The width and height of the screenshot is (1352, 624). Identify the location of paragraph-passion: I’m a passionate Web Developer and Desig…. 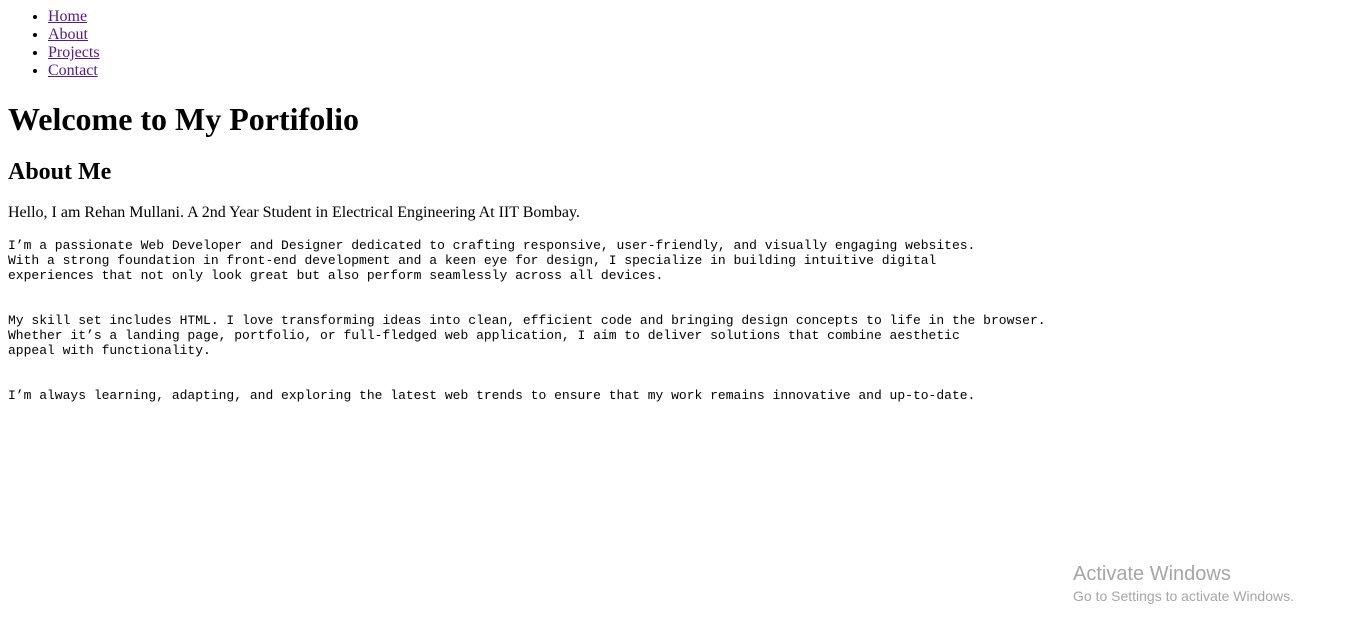
(676, 260).